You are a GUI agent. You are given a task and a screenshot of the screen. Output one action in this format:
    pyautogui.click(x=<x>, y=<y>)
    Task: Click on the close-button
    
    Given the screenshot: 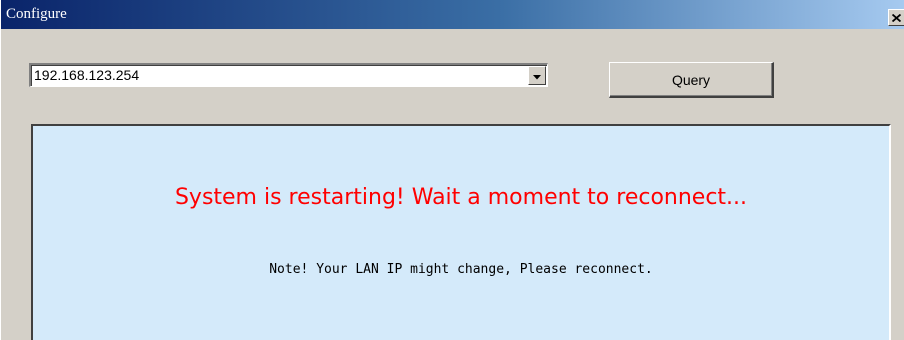 What is the action you would take?
    pyautogui.click(x=896, y=17)
    